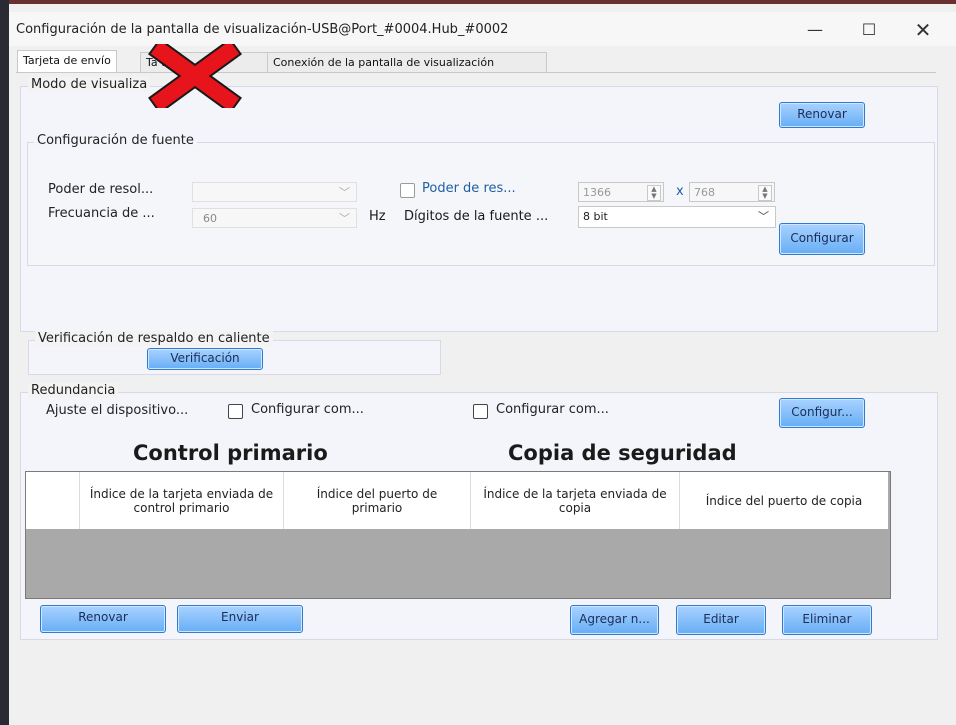 The image size is (956, 725). I want to click on column-header-puerto-primario: Índice del puerto de primario, so click(377, 500).